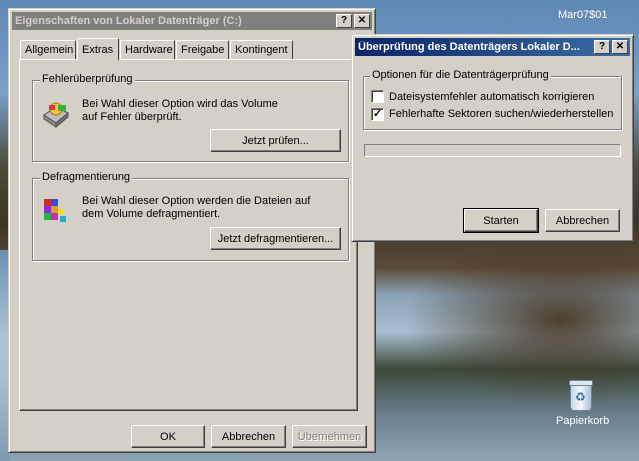 The width and height of the screenshot is (639, 461). I want to click on defrag-icon, so click(55, 210).